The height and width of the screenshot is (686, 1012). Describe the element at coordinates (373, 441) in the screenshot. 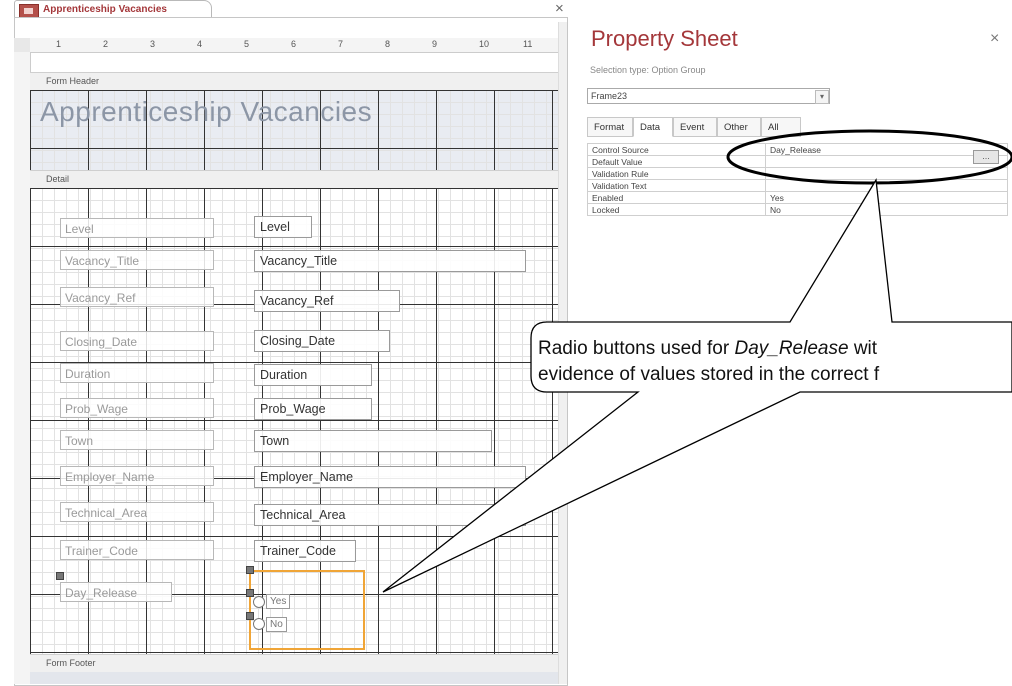

I see `text-box-town: Town` at that location.